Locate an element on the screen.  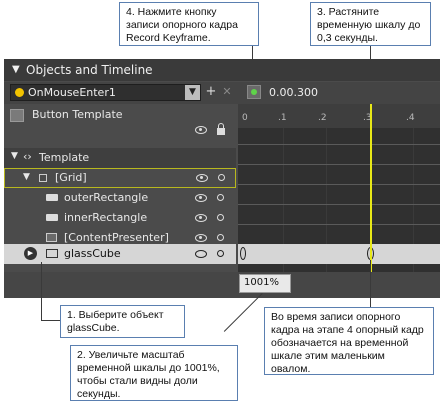
tree-item-inner-rectangle: innerRectangle is located at coordinates (120, 218).